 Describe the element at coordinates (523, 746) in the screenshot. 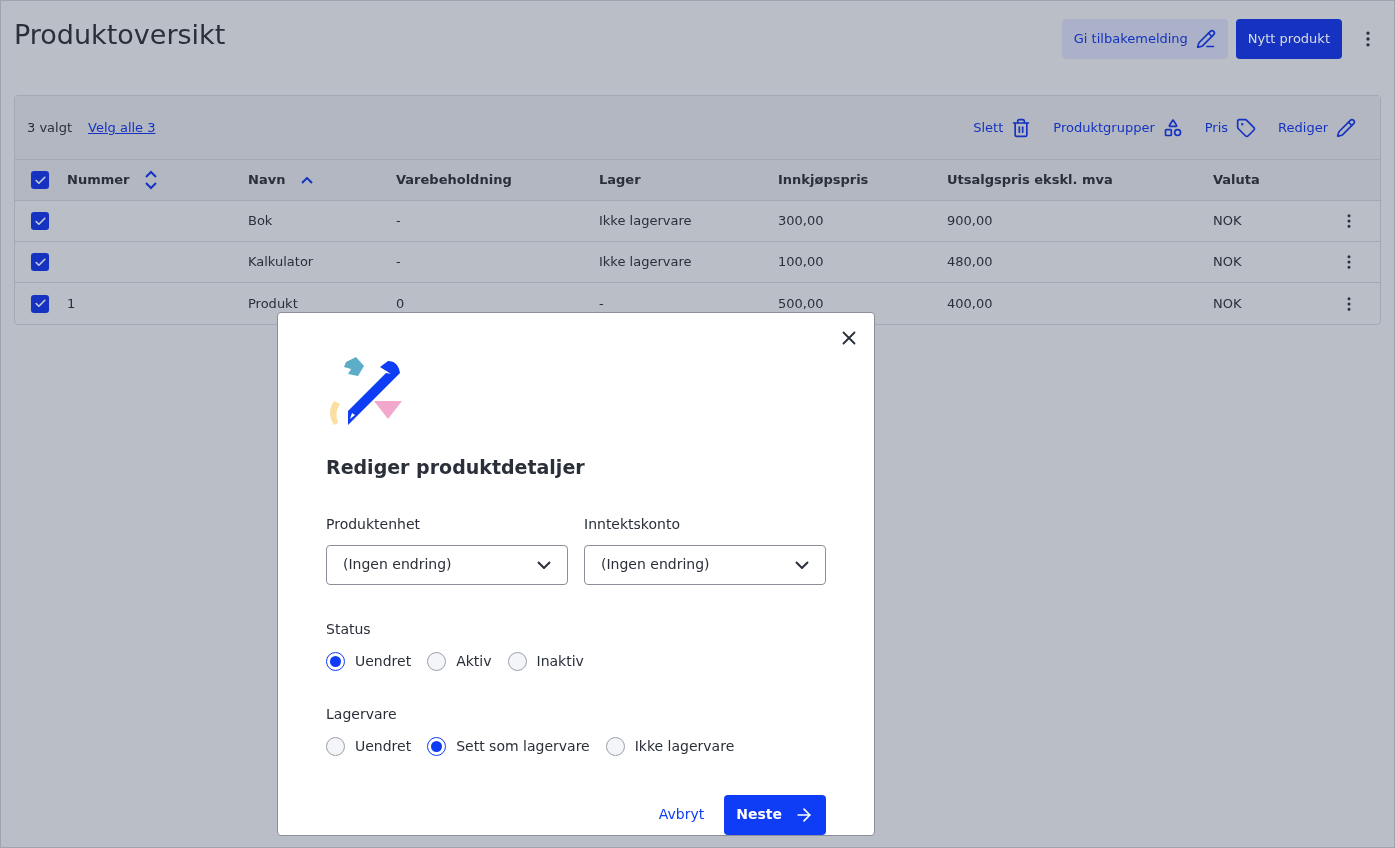

I see `radio-label: Sett som lagervare` at that location.